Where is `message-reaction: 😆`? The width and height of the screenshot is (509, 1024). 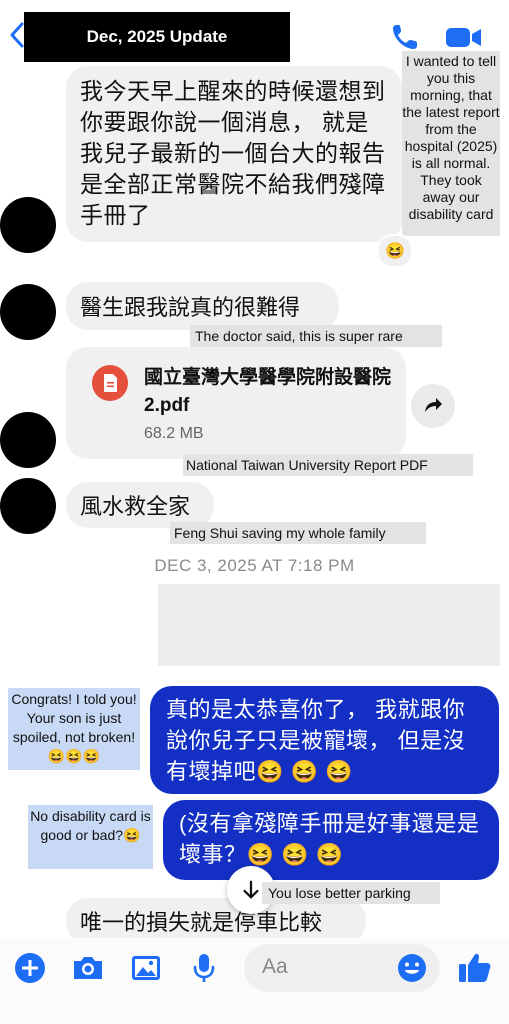
message-reaction: 😆 is located at coordinates (395, 251).